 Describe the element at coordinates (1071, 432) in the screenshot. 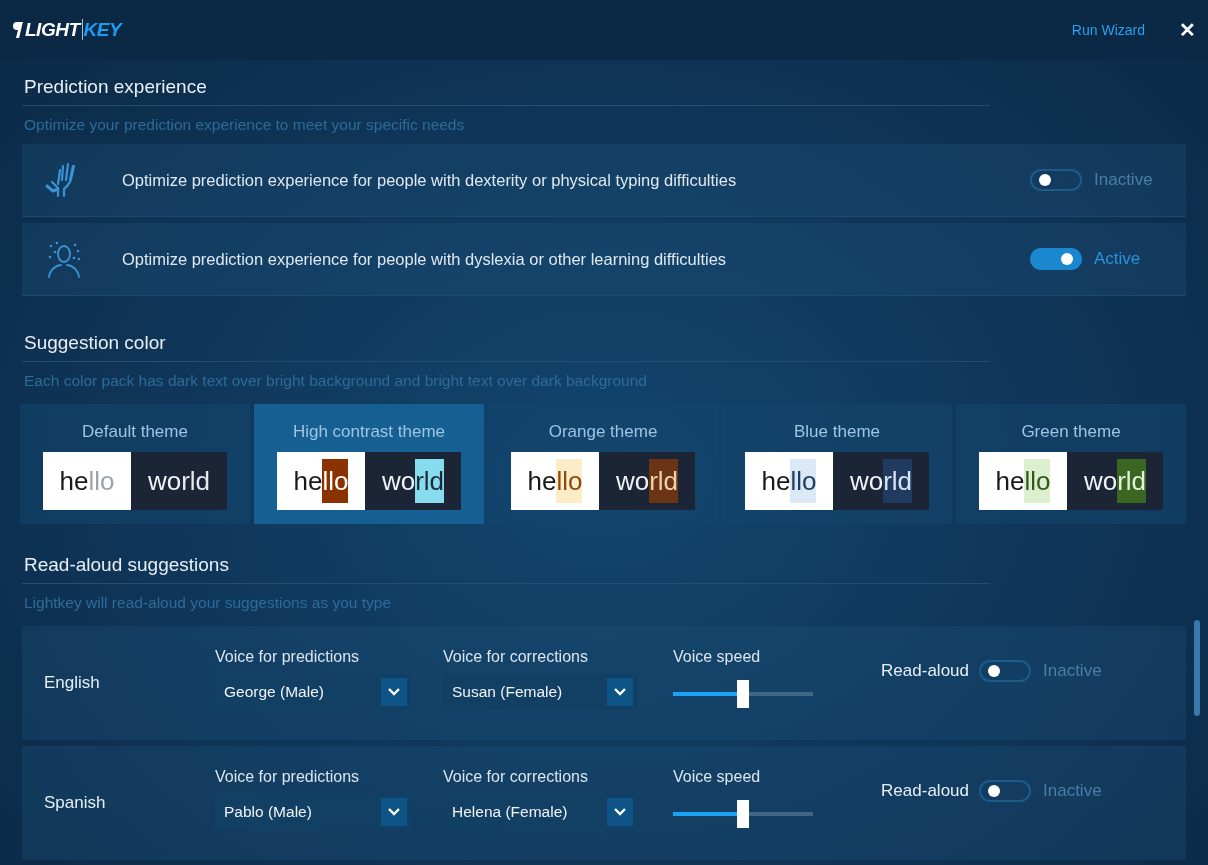

I see `theme-name: Green theme` at that location.